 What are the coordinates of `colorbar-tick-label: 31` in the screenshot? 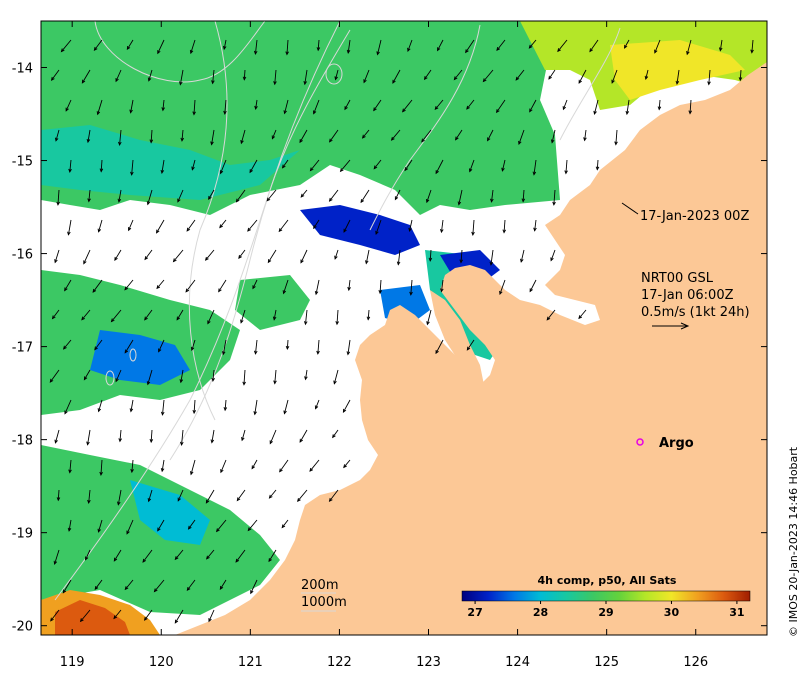 It's located at (736, 612).